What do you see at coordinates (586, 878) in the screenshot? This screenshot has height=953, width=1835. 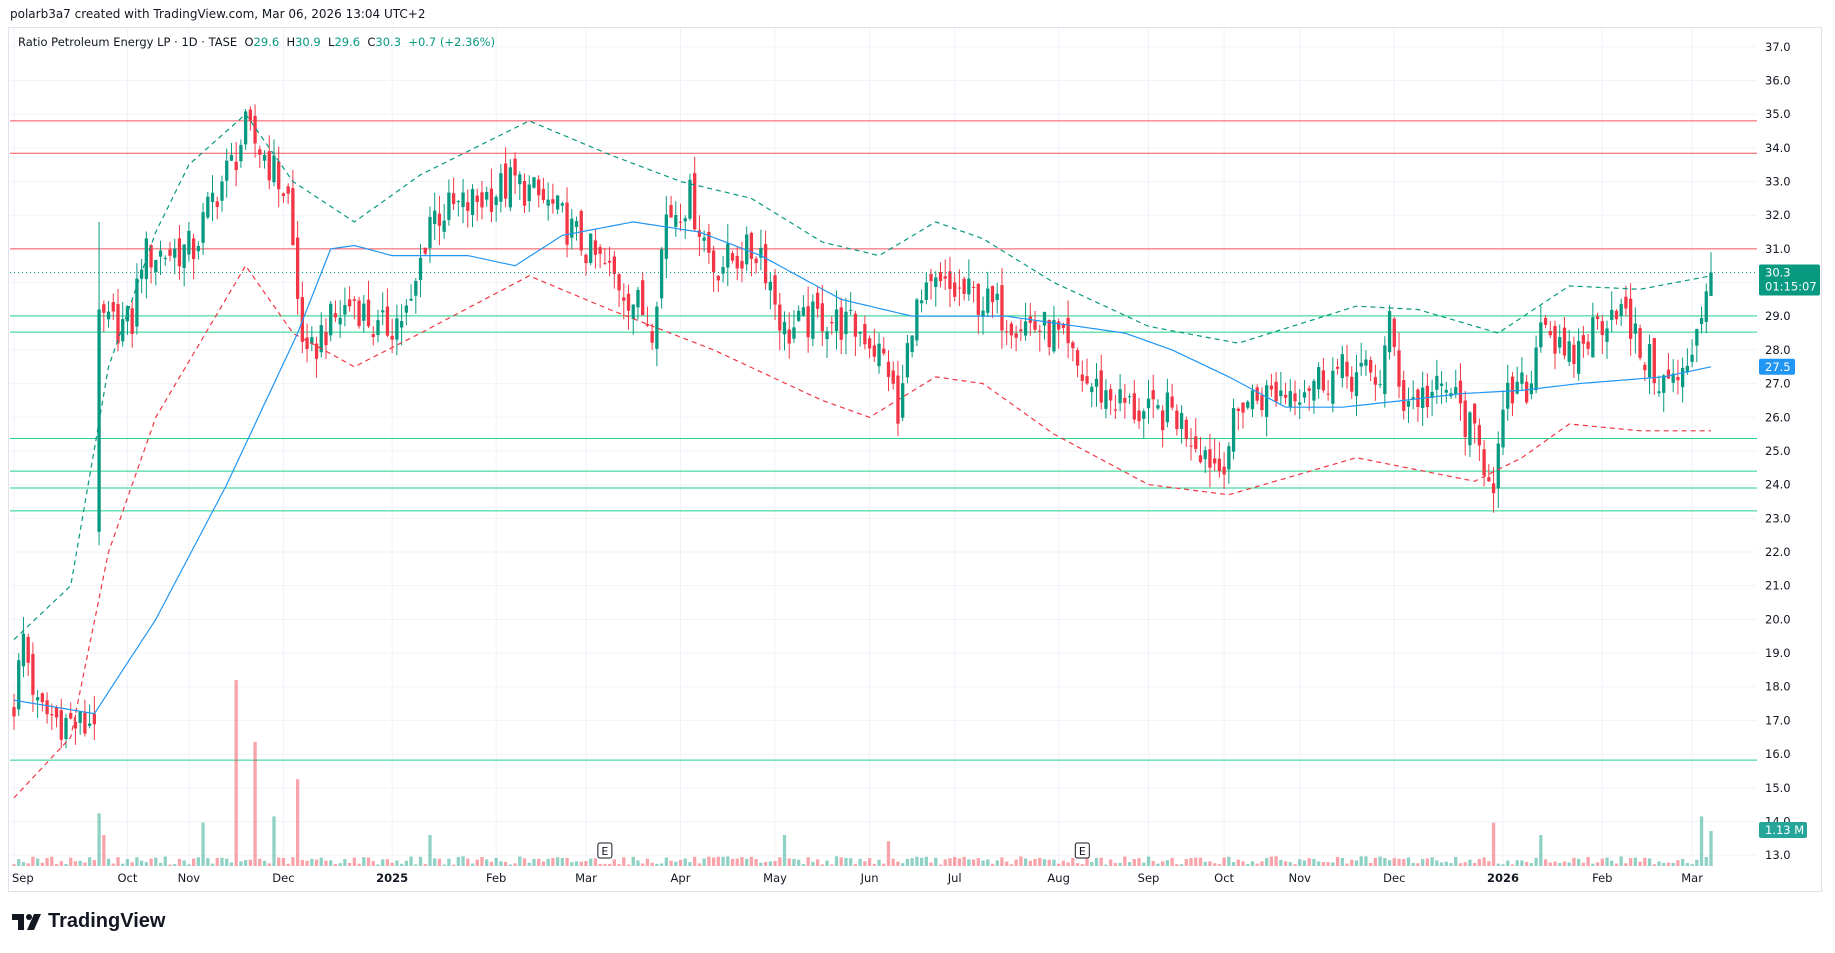 I see `x-tick-label: Mar` at bounding box center [586, 878].